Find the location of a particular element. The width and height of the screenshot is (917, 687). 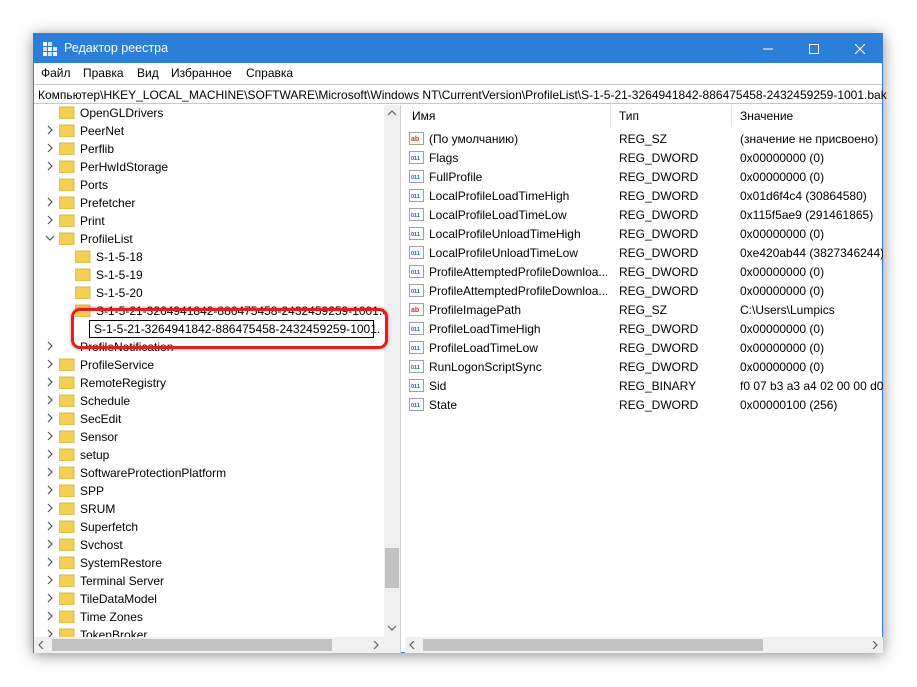

value-row: 011 State REG_DWORD 0x00000100 (256) is located at coordinates (644, 405).